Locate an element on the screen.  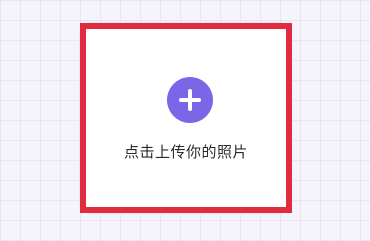
plus-icon is located at coordinates (190, 100).